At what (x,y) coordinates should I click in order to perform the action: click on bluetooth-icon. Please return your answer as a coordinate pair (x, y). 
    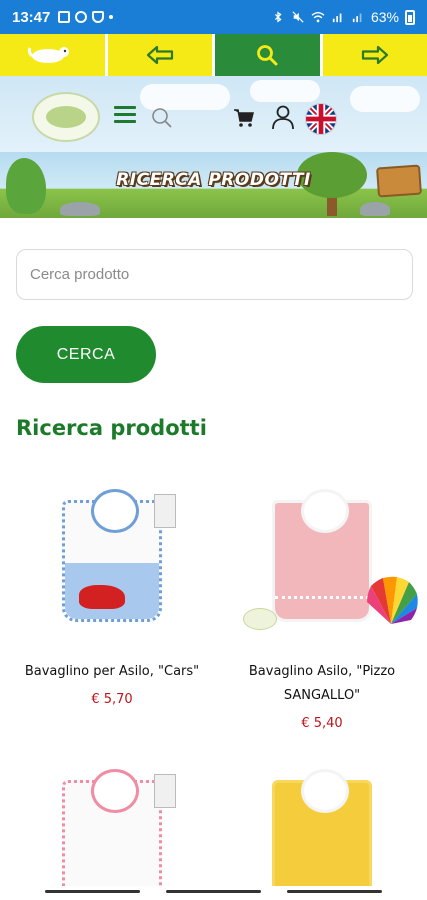
    Looking at the image, I should click on (278, 17).